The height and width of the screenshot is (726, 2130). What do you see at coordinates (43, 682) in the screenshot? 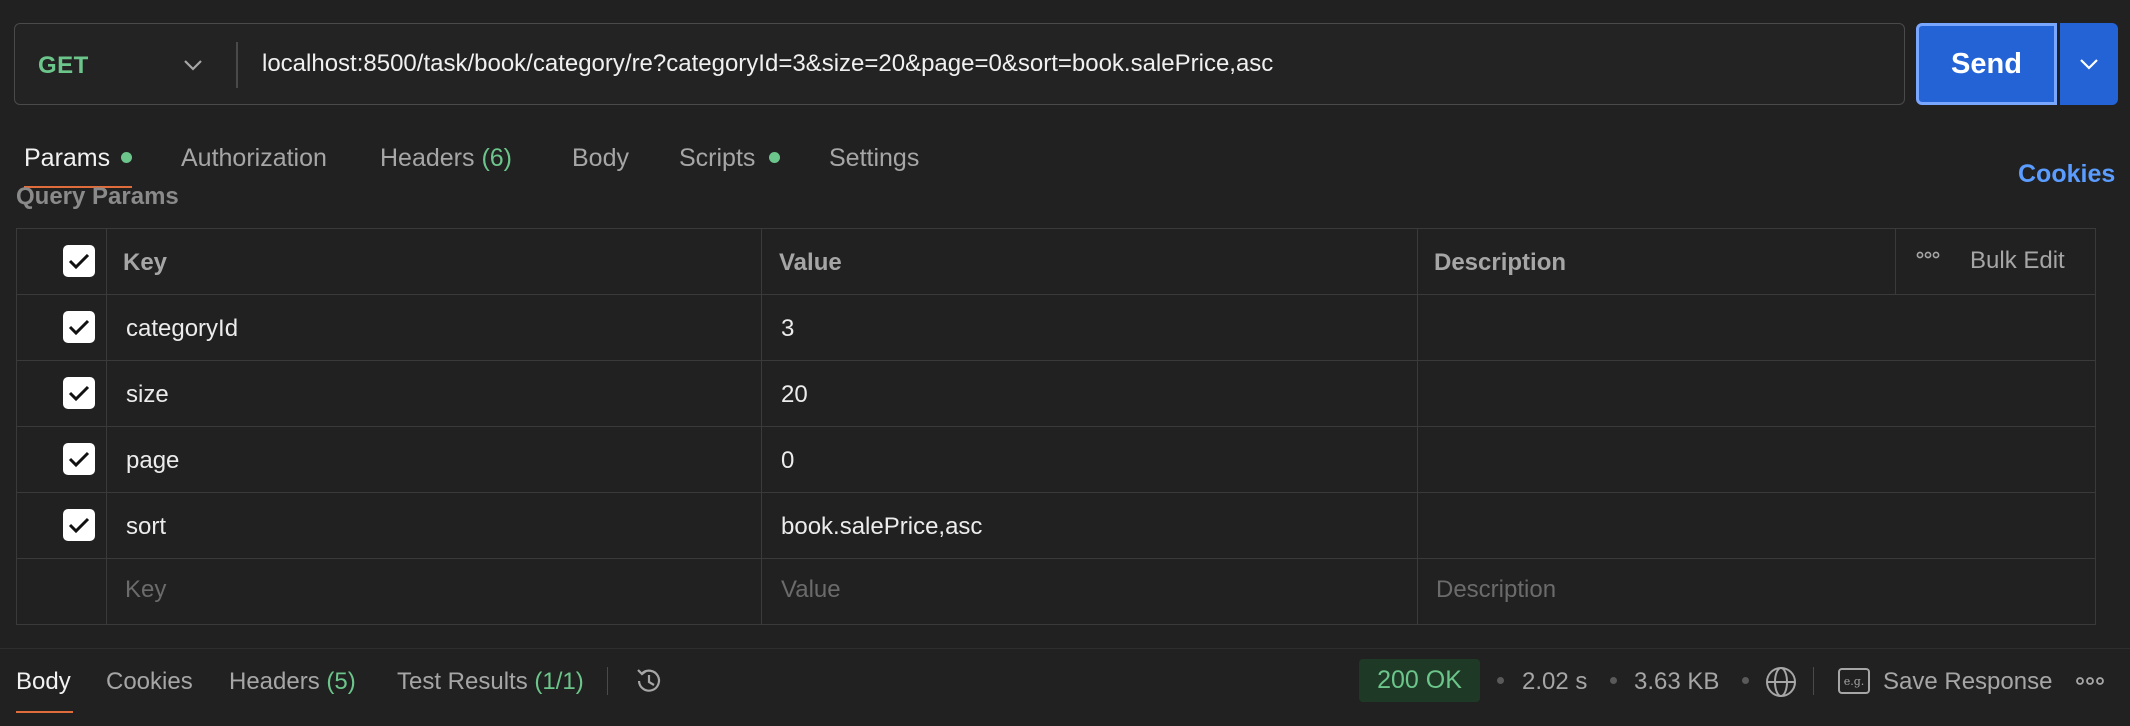
I see `response-tab-body: Body` at bounding box center [43, 682].